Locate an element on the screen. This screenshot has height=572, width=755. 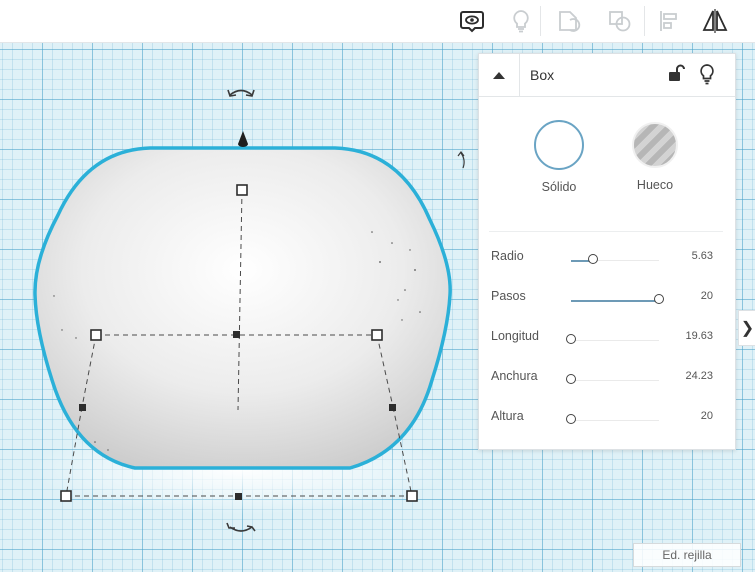
triangle-up-icon is located at coordinates (499, 75).